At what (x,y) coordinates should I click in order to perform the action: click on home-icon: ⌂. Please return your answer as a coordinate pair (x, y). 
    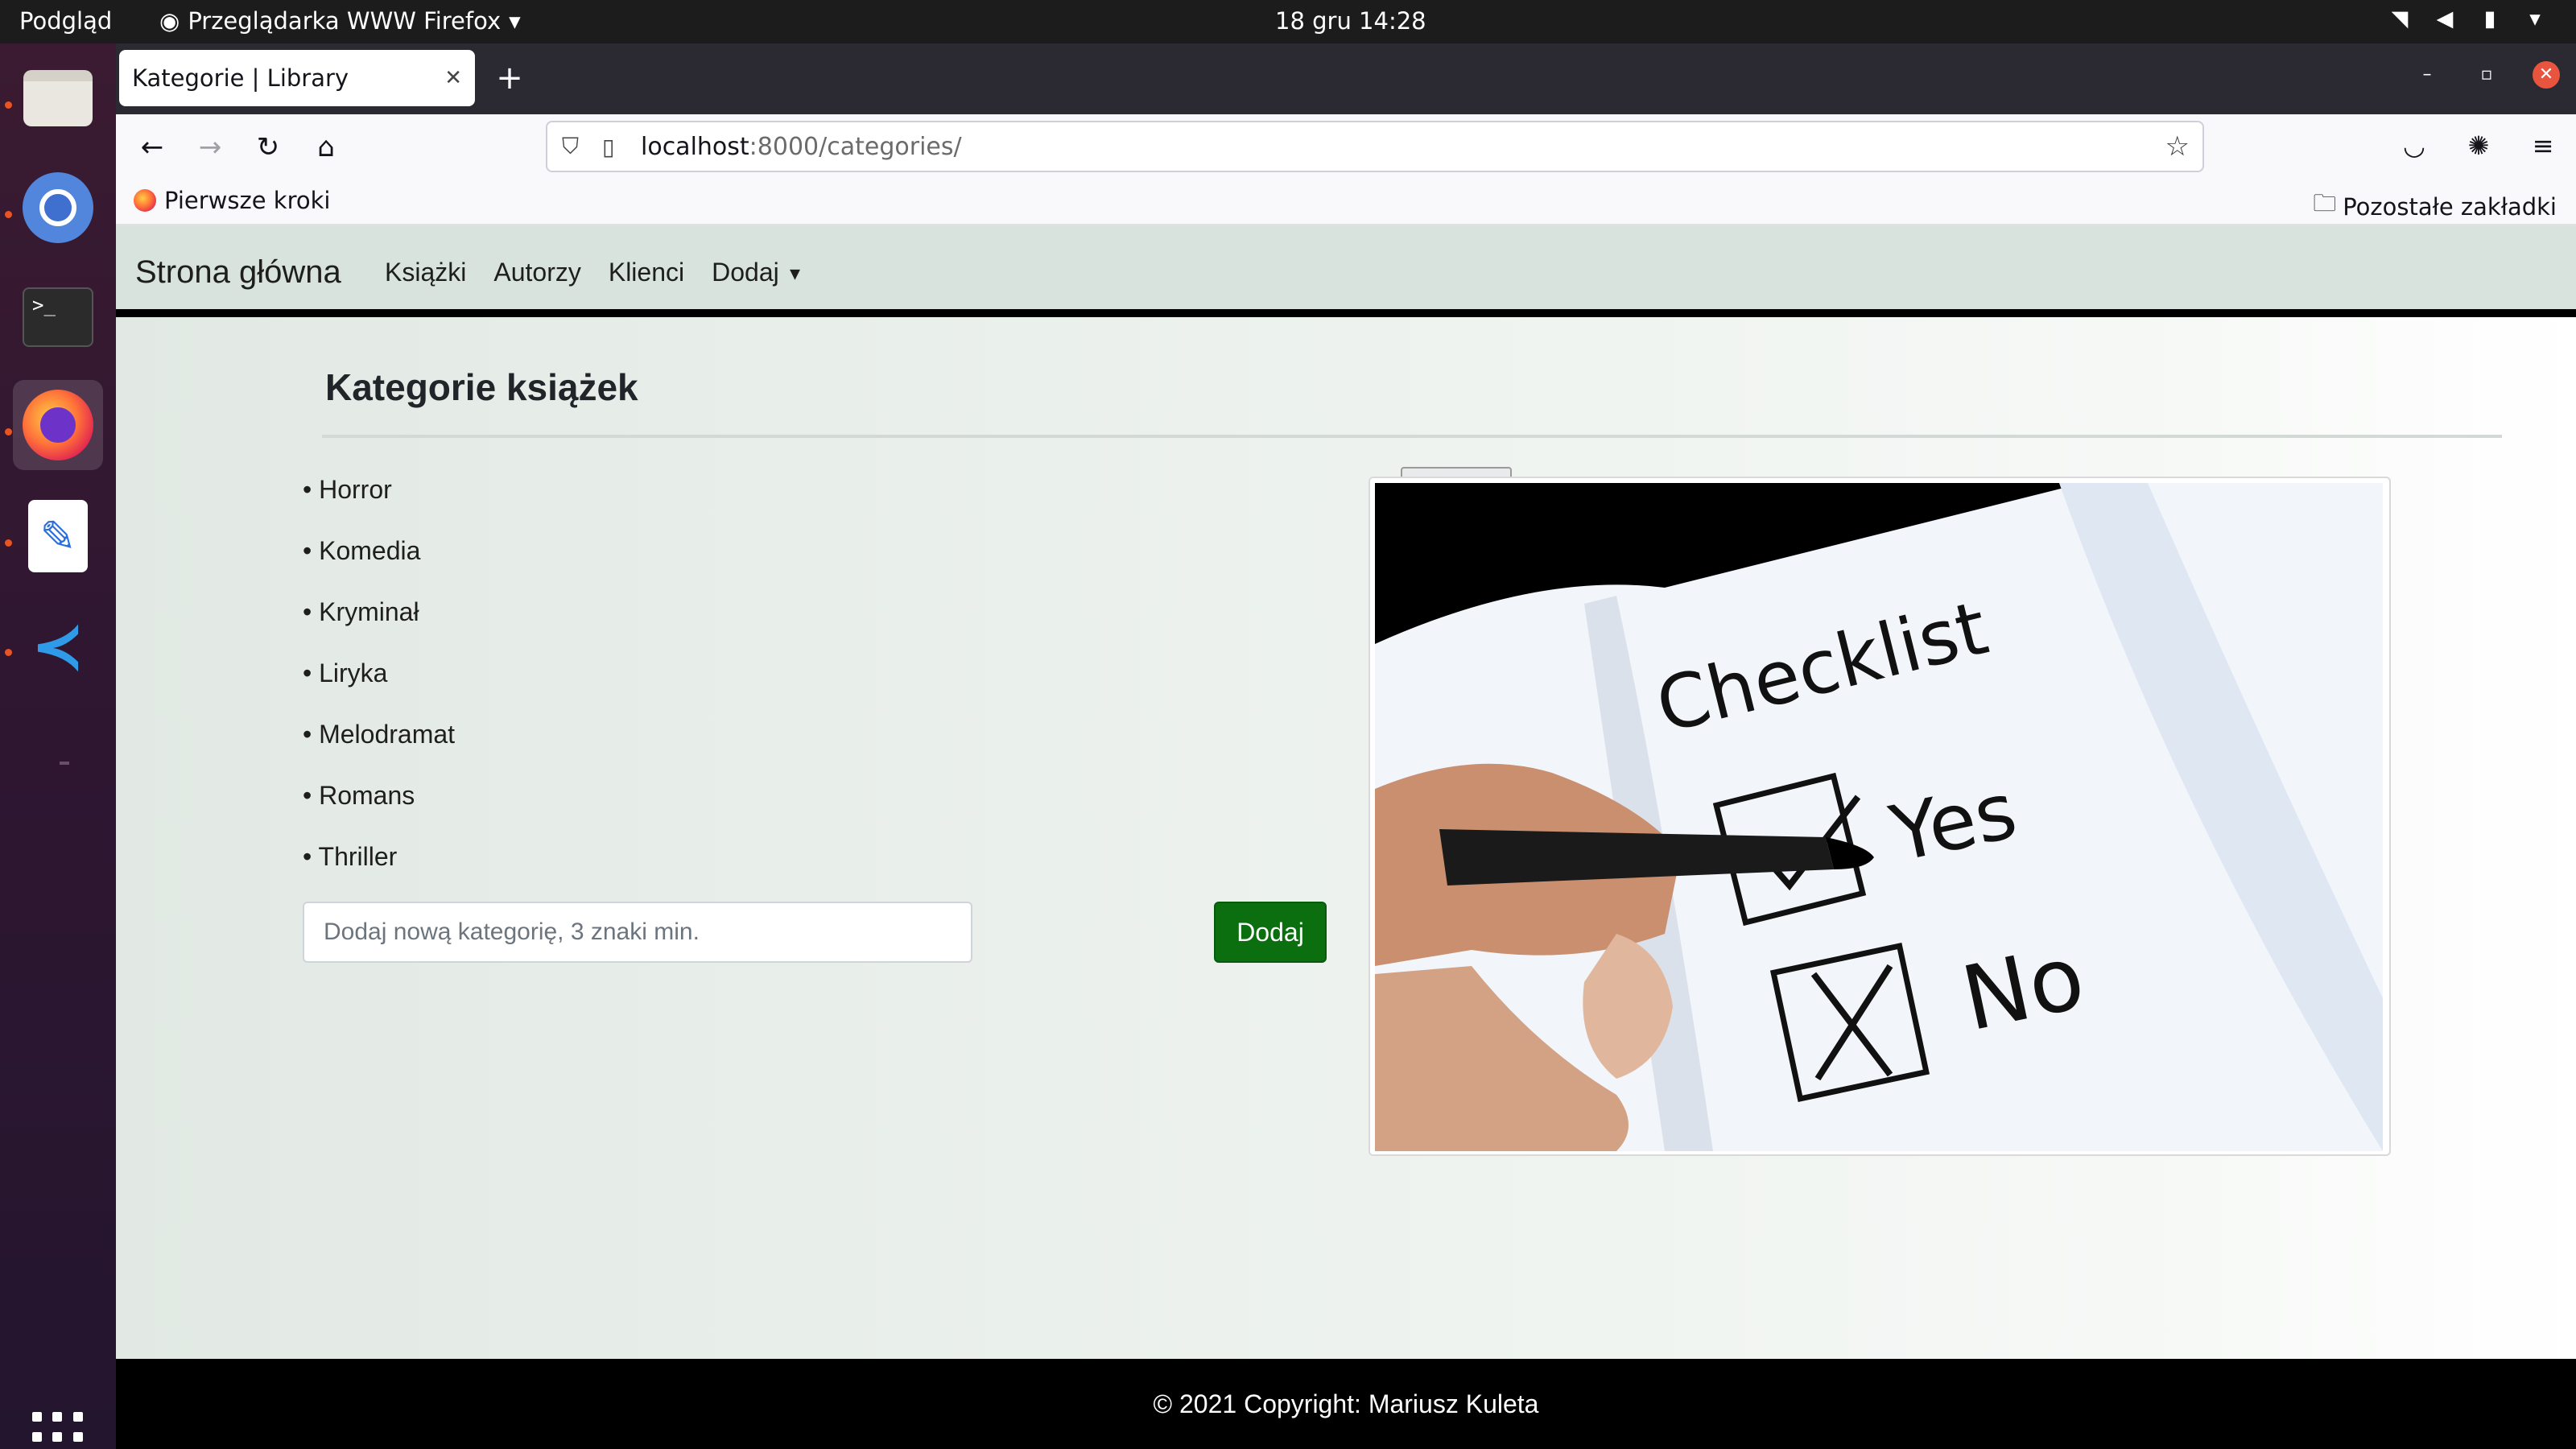
    Looking at the image, I should click on (326, 147).